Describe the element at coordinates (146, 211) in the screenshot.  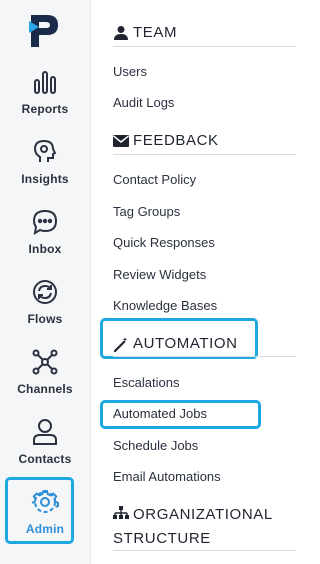
I see `menu-item-tag-groups: Tag Groups` at that location.